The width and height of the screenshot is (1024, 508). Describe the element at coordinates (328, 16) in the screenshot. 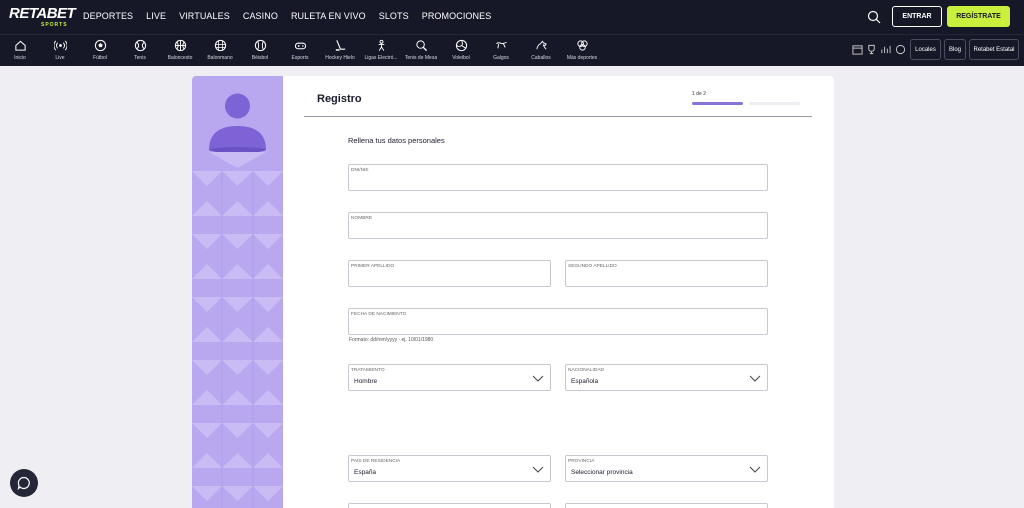

I see `nav-ruleta-en-vivo: RULETA EN VIVO` at that location.